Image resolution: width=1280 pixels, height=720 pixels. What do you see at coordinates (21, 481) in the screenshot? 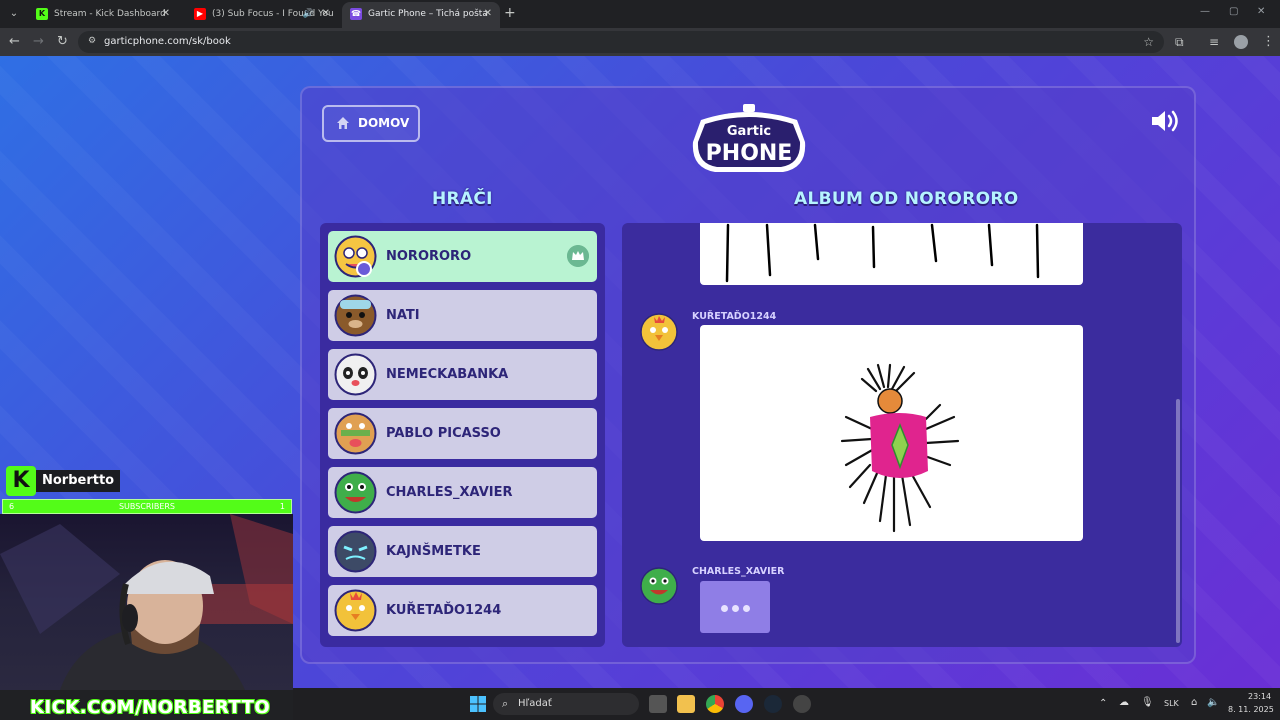
I see `kick-logo-icon: K` at bounding box center [21, 481].